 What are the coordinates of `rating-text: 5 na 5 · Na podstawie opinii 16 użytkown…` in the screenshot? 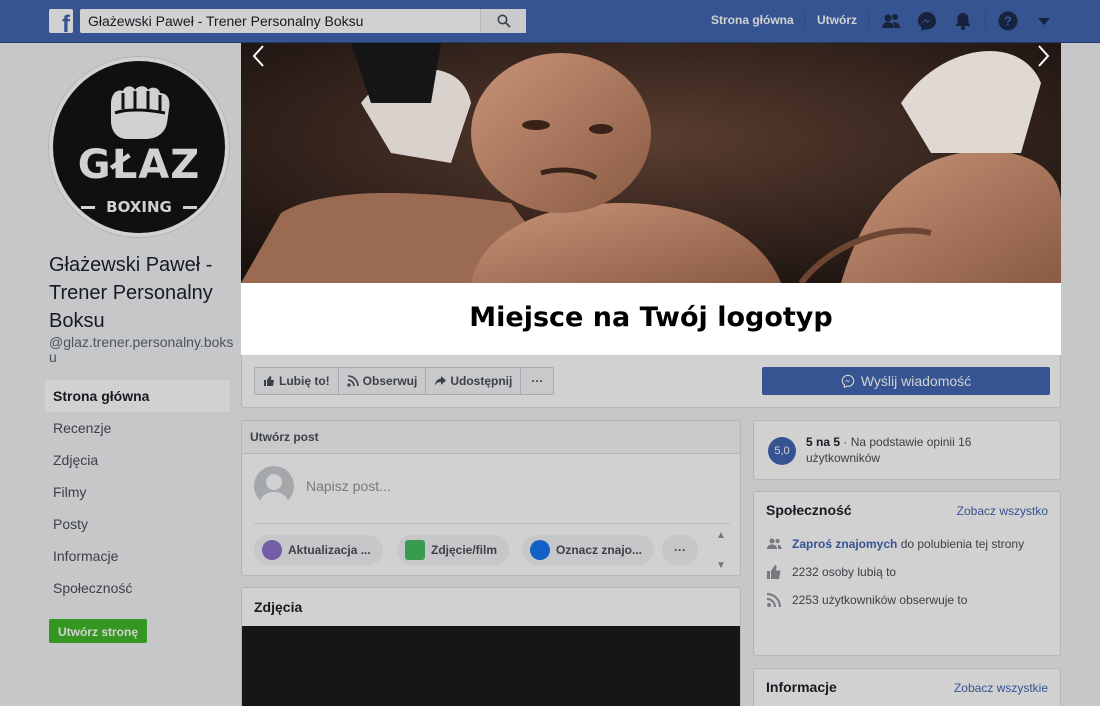 It's located at (926, 450).